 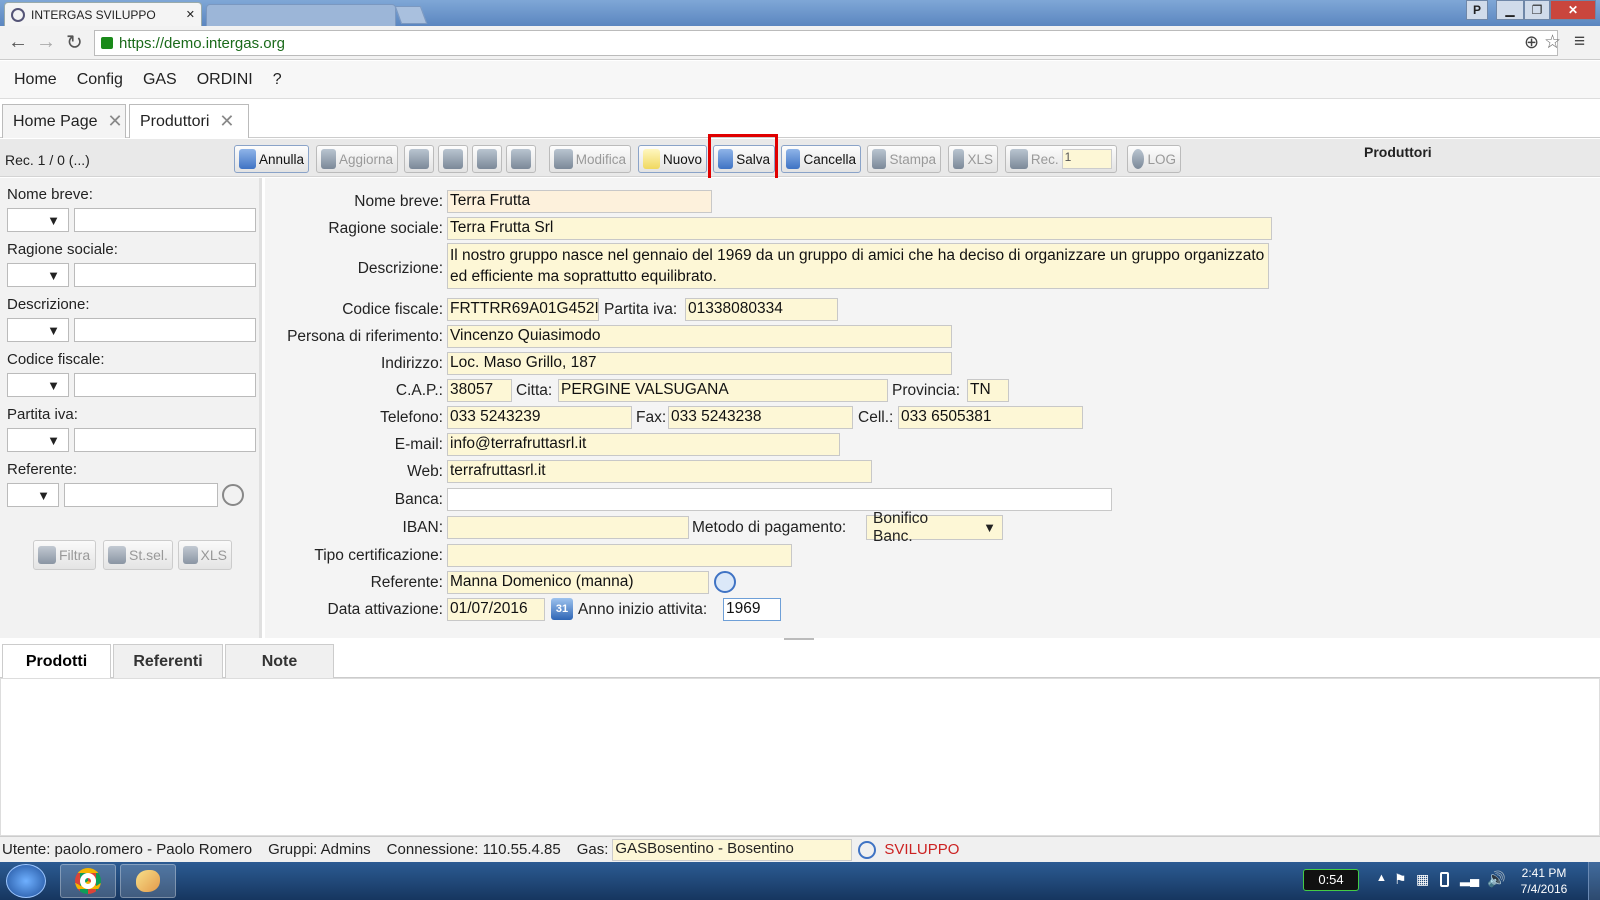 I want to click on clock-date: 7/4/2016, so click(x=1544, y=889).